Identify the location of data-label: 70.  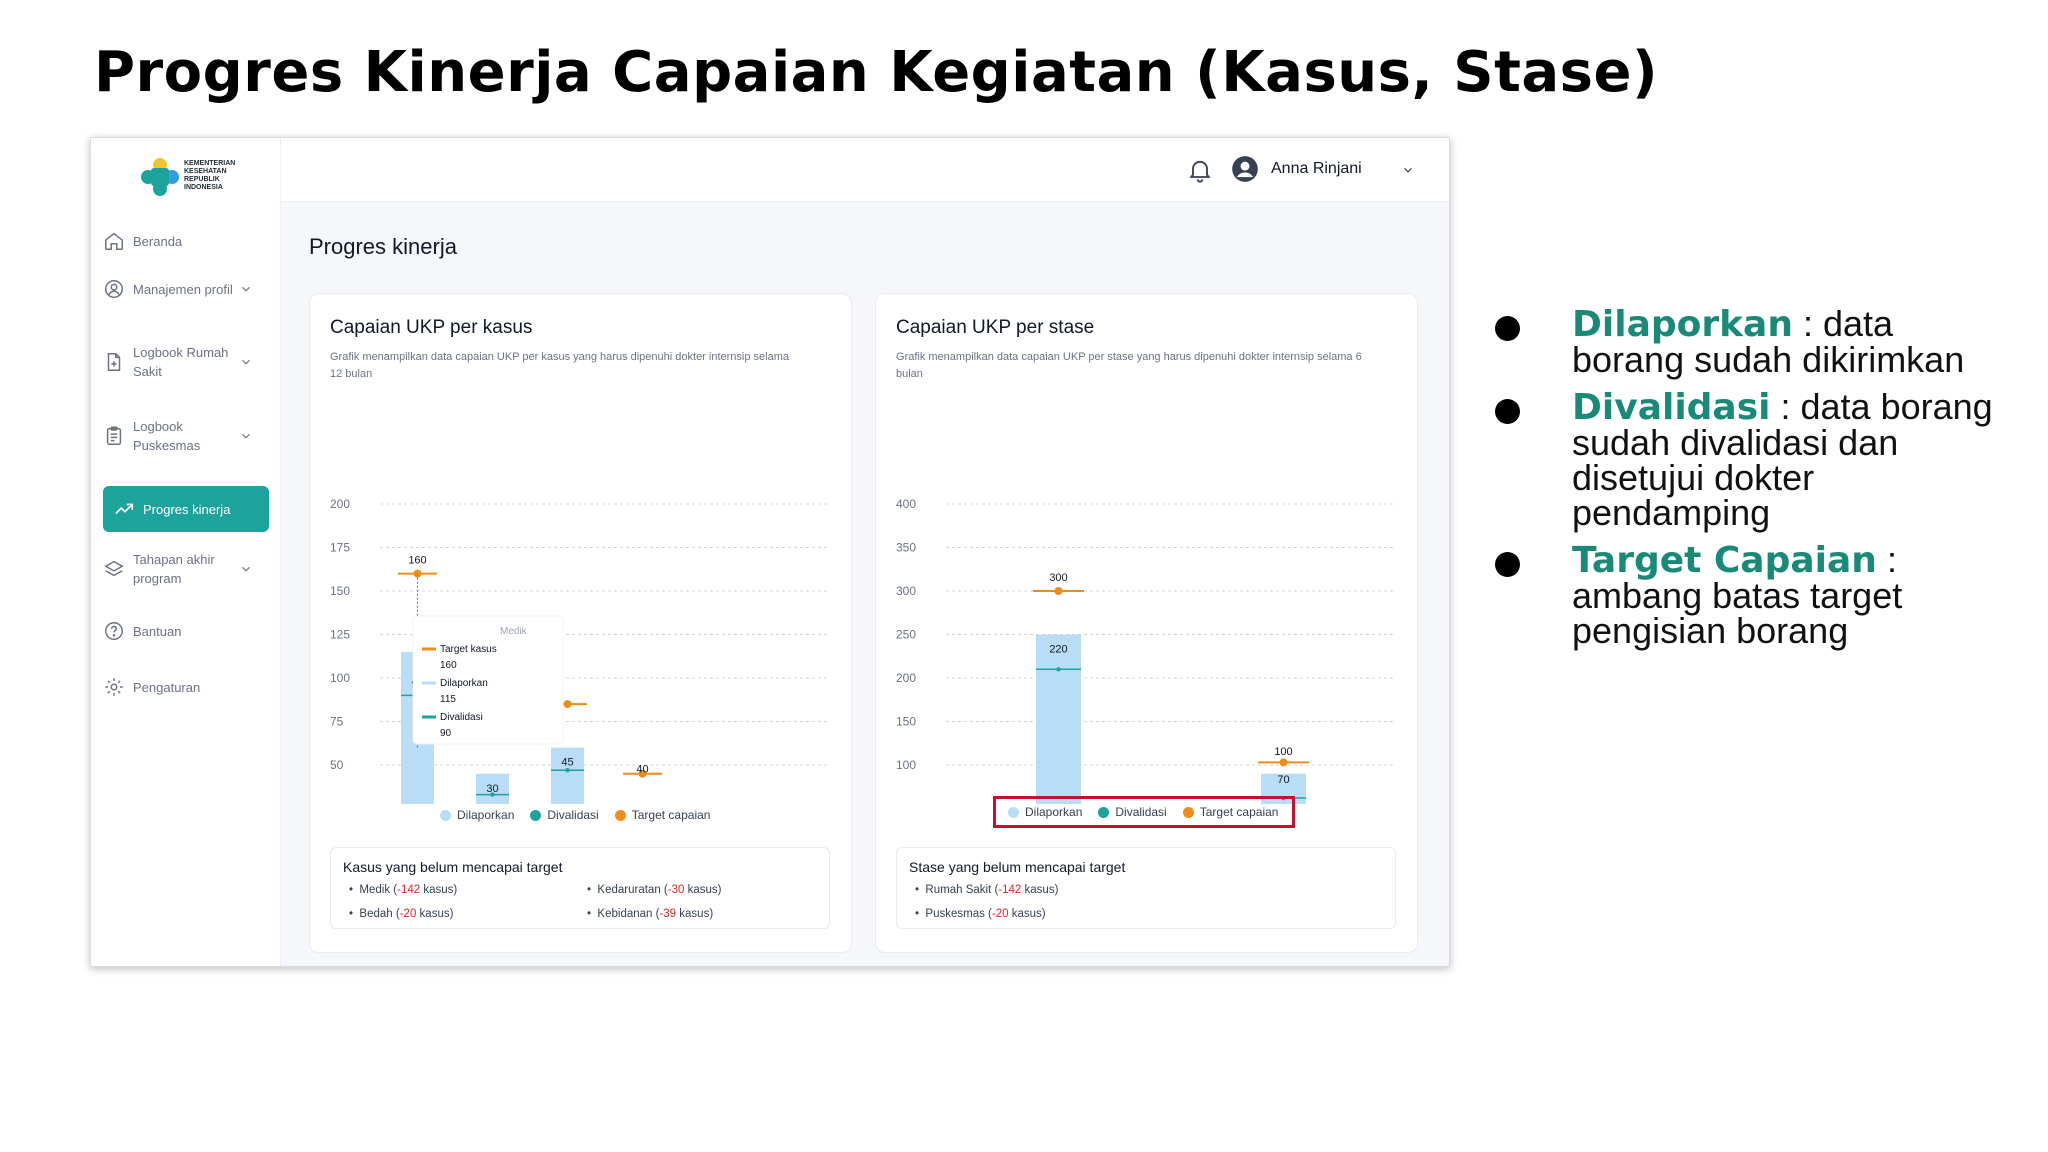
(1283, 780).